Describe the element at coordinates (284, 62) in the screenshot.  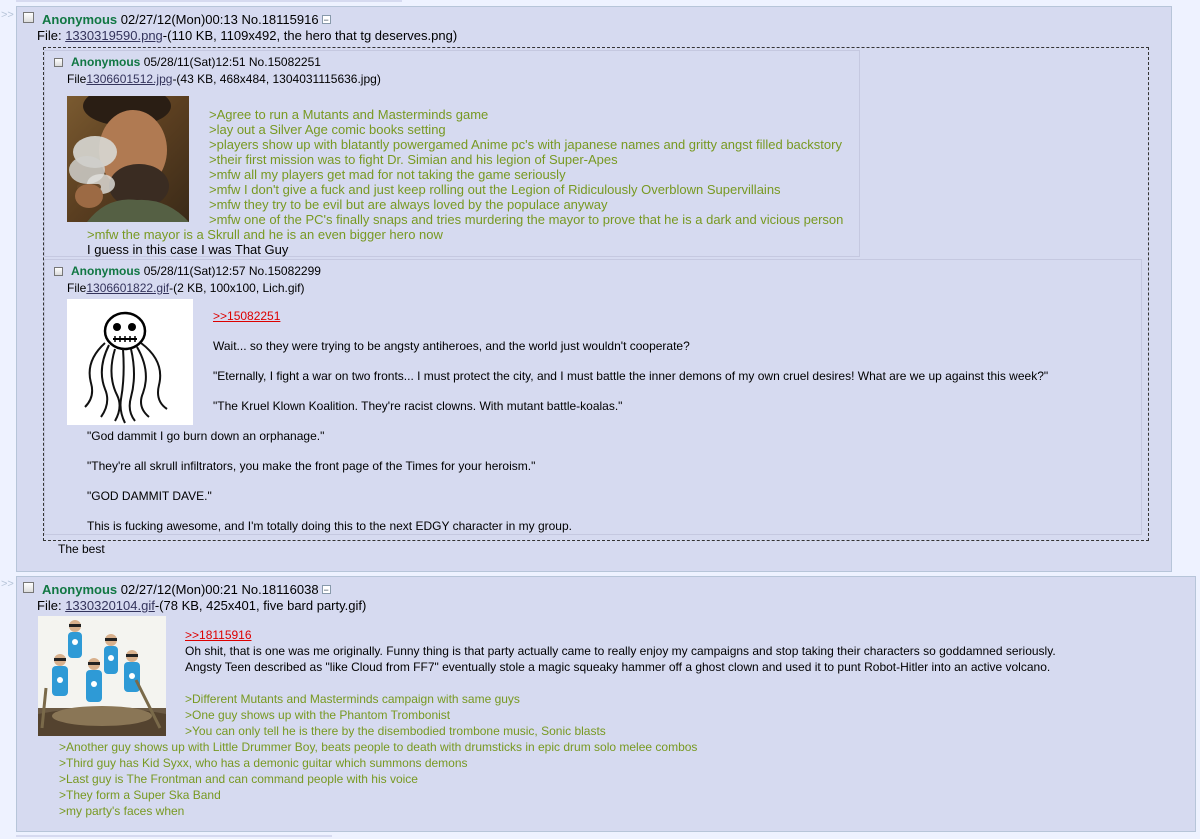
I see `post-number: No.15082251` at that location.